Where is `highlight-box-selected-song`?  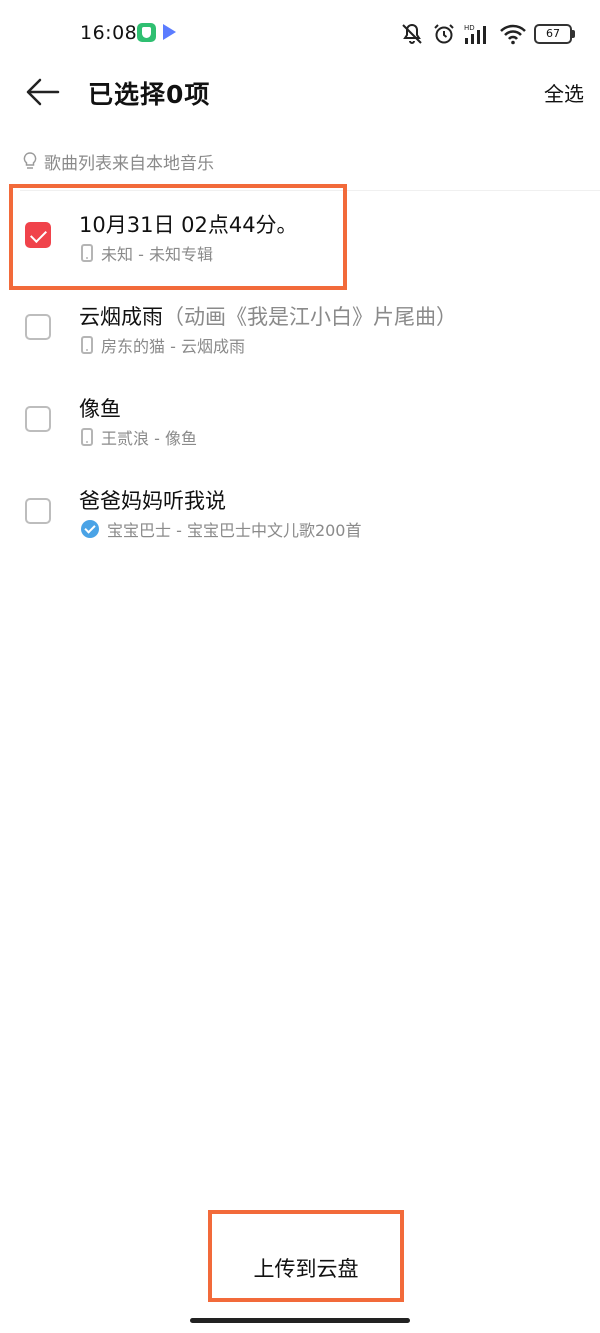
highlight-box-selected-song is located at coordinates (178, 237).